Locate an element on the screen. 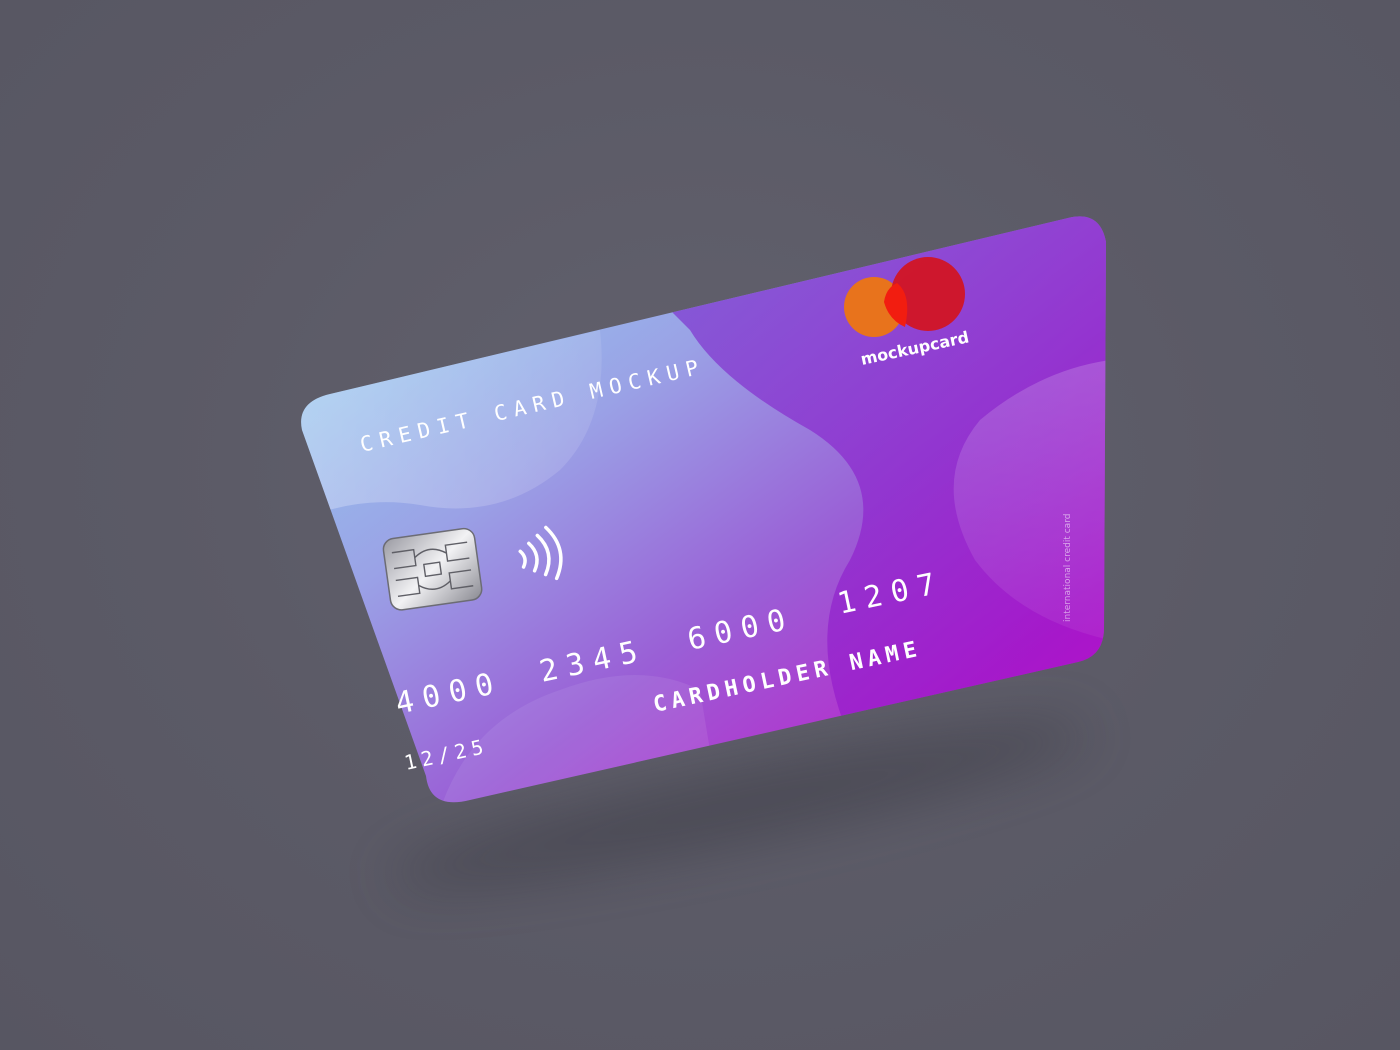  side-text: international credit card is located at coordinates (1068, 568).